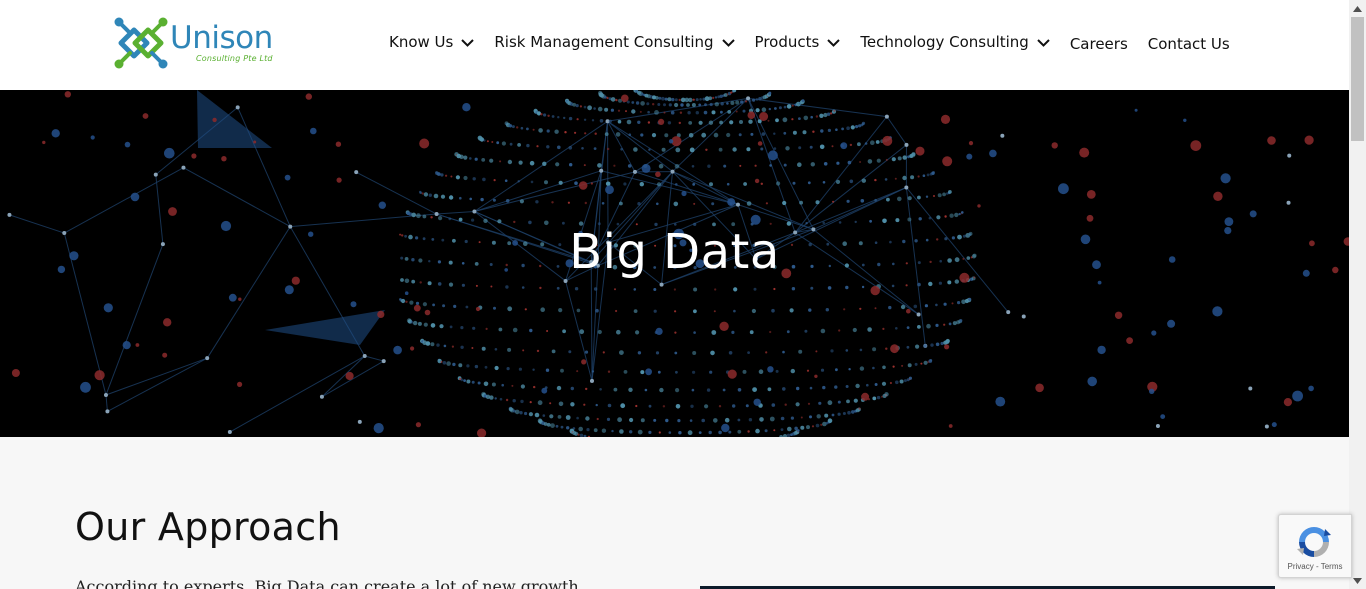 The image size is (1366, 589). I want to click on nav-item-careers: Careers, so click(1099, 44).